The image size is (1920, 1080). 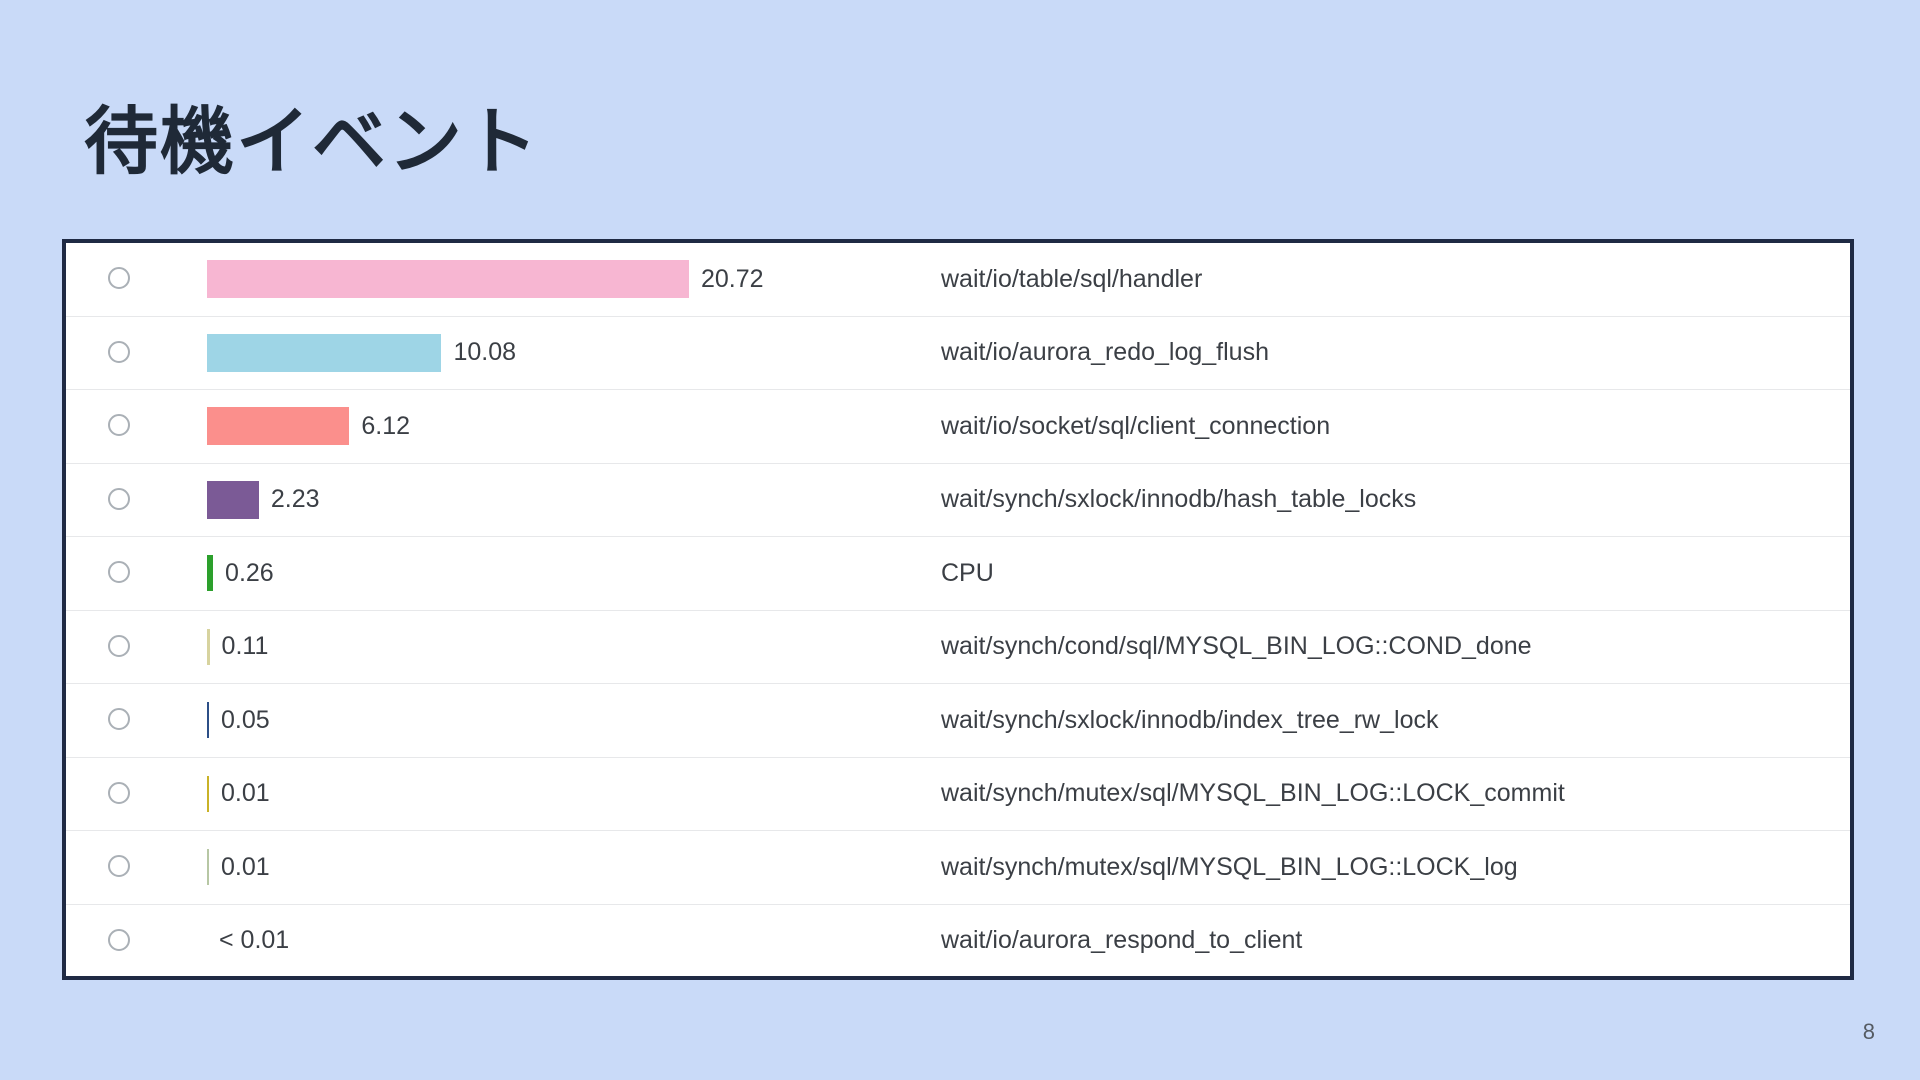 I want to click on bar-value-label: < 0.01, so click(x=254, y=939).